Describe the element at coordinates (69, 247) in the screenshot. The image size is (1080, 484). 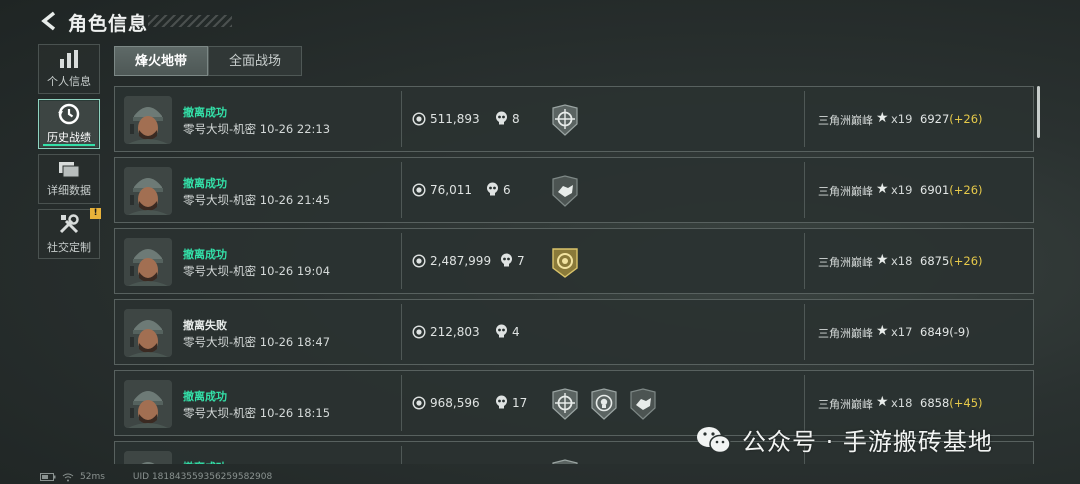
I see `sidebar-item-label: 社交定制` at that location.